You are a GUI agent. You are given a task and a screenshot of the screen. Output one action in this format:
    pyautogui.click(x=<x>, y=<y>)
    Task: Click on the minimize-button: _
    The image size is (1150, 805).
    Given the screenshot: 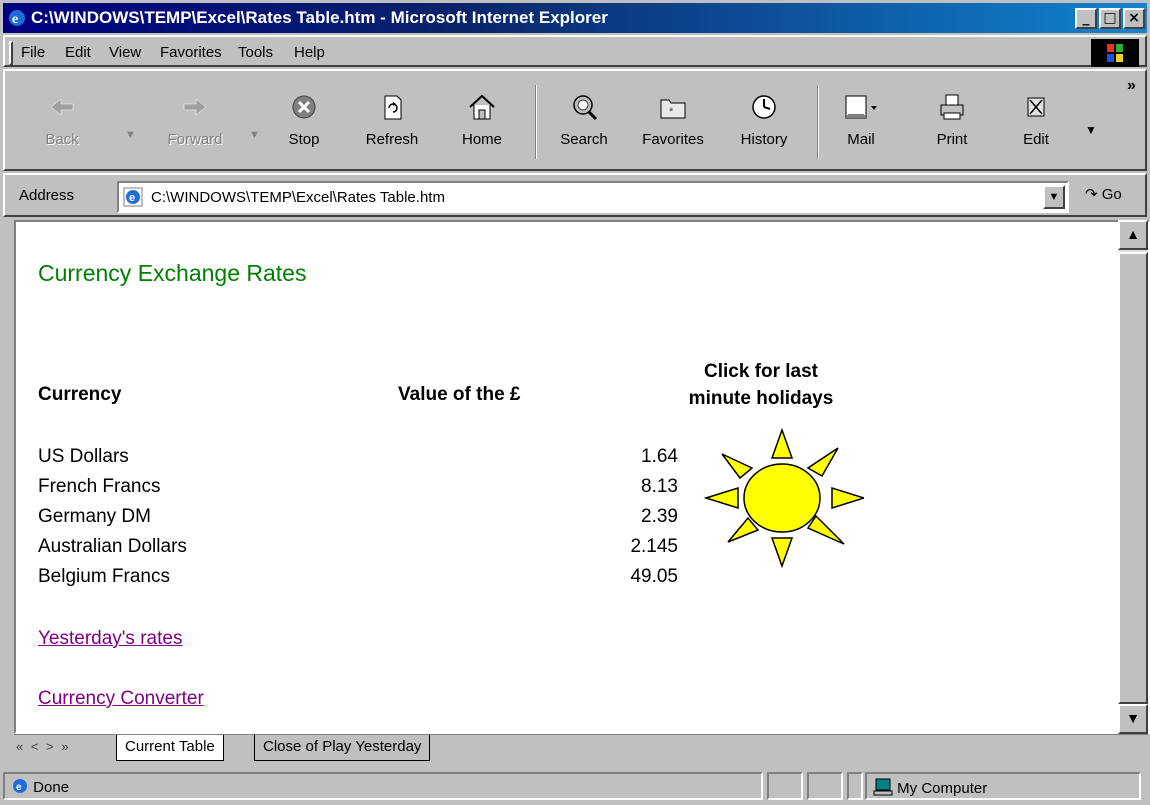 What is the action you would take?
    pyautogui.click(x=1086, y=18)
    